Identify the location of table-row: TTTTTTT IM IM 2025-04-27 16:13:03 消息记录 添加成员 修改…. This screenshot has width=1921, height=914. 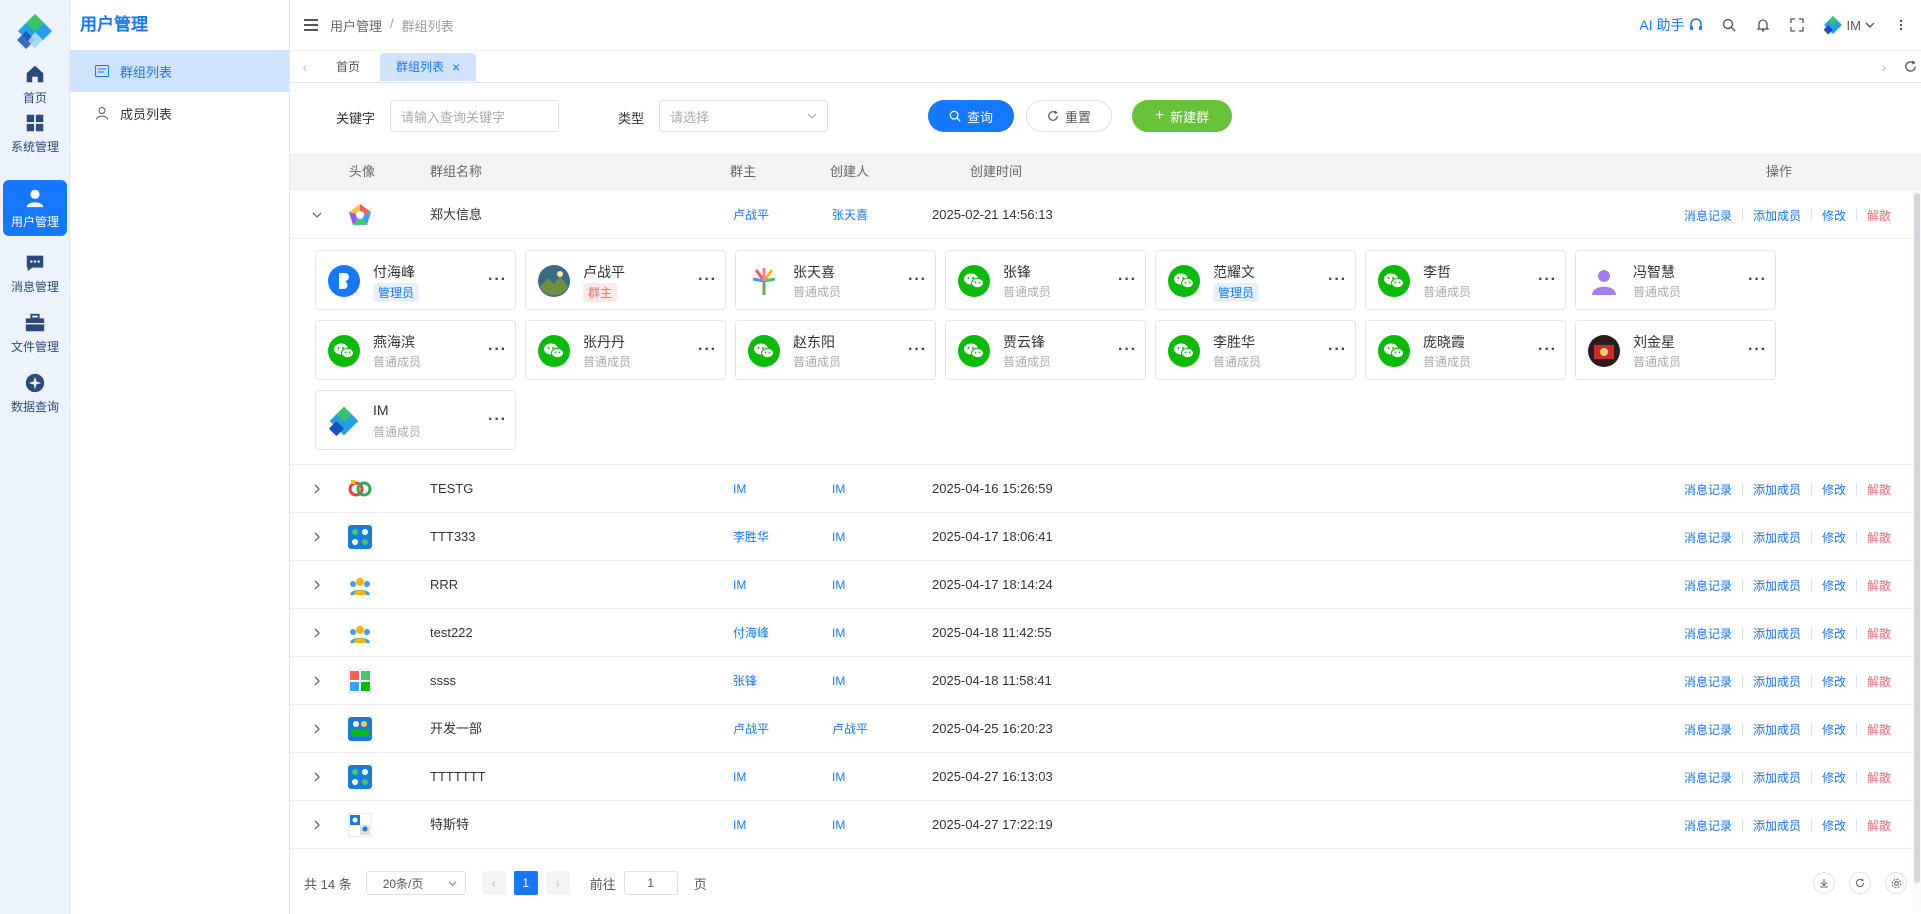
(1105, 777).